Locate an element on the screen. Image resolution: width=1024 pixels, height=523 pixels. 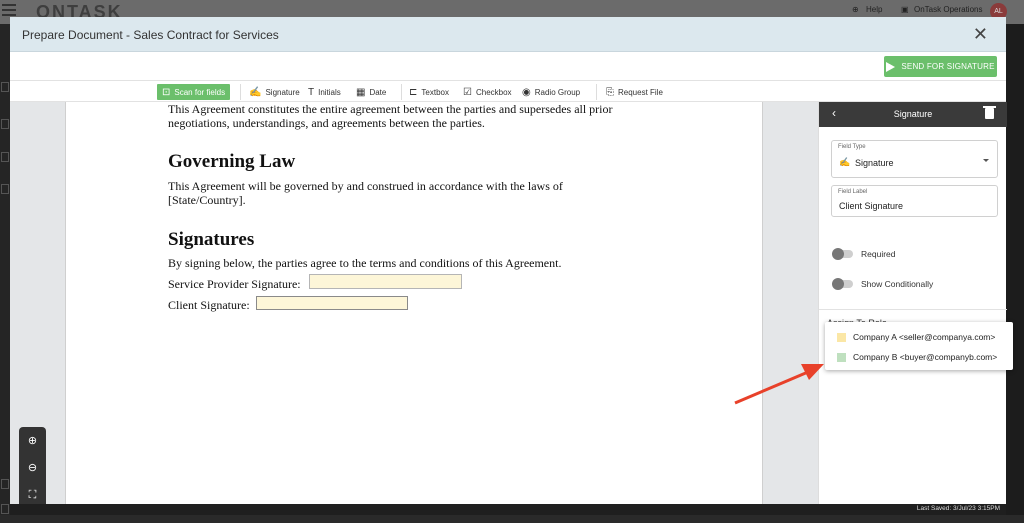
annotation-arrow is located at coordinates (779, 384).